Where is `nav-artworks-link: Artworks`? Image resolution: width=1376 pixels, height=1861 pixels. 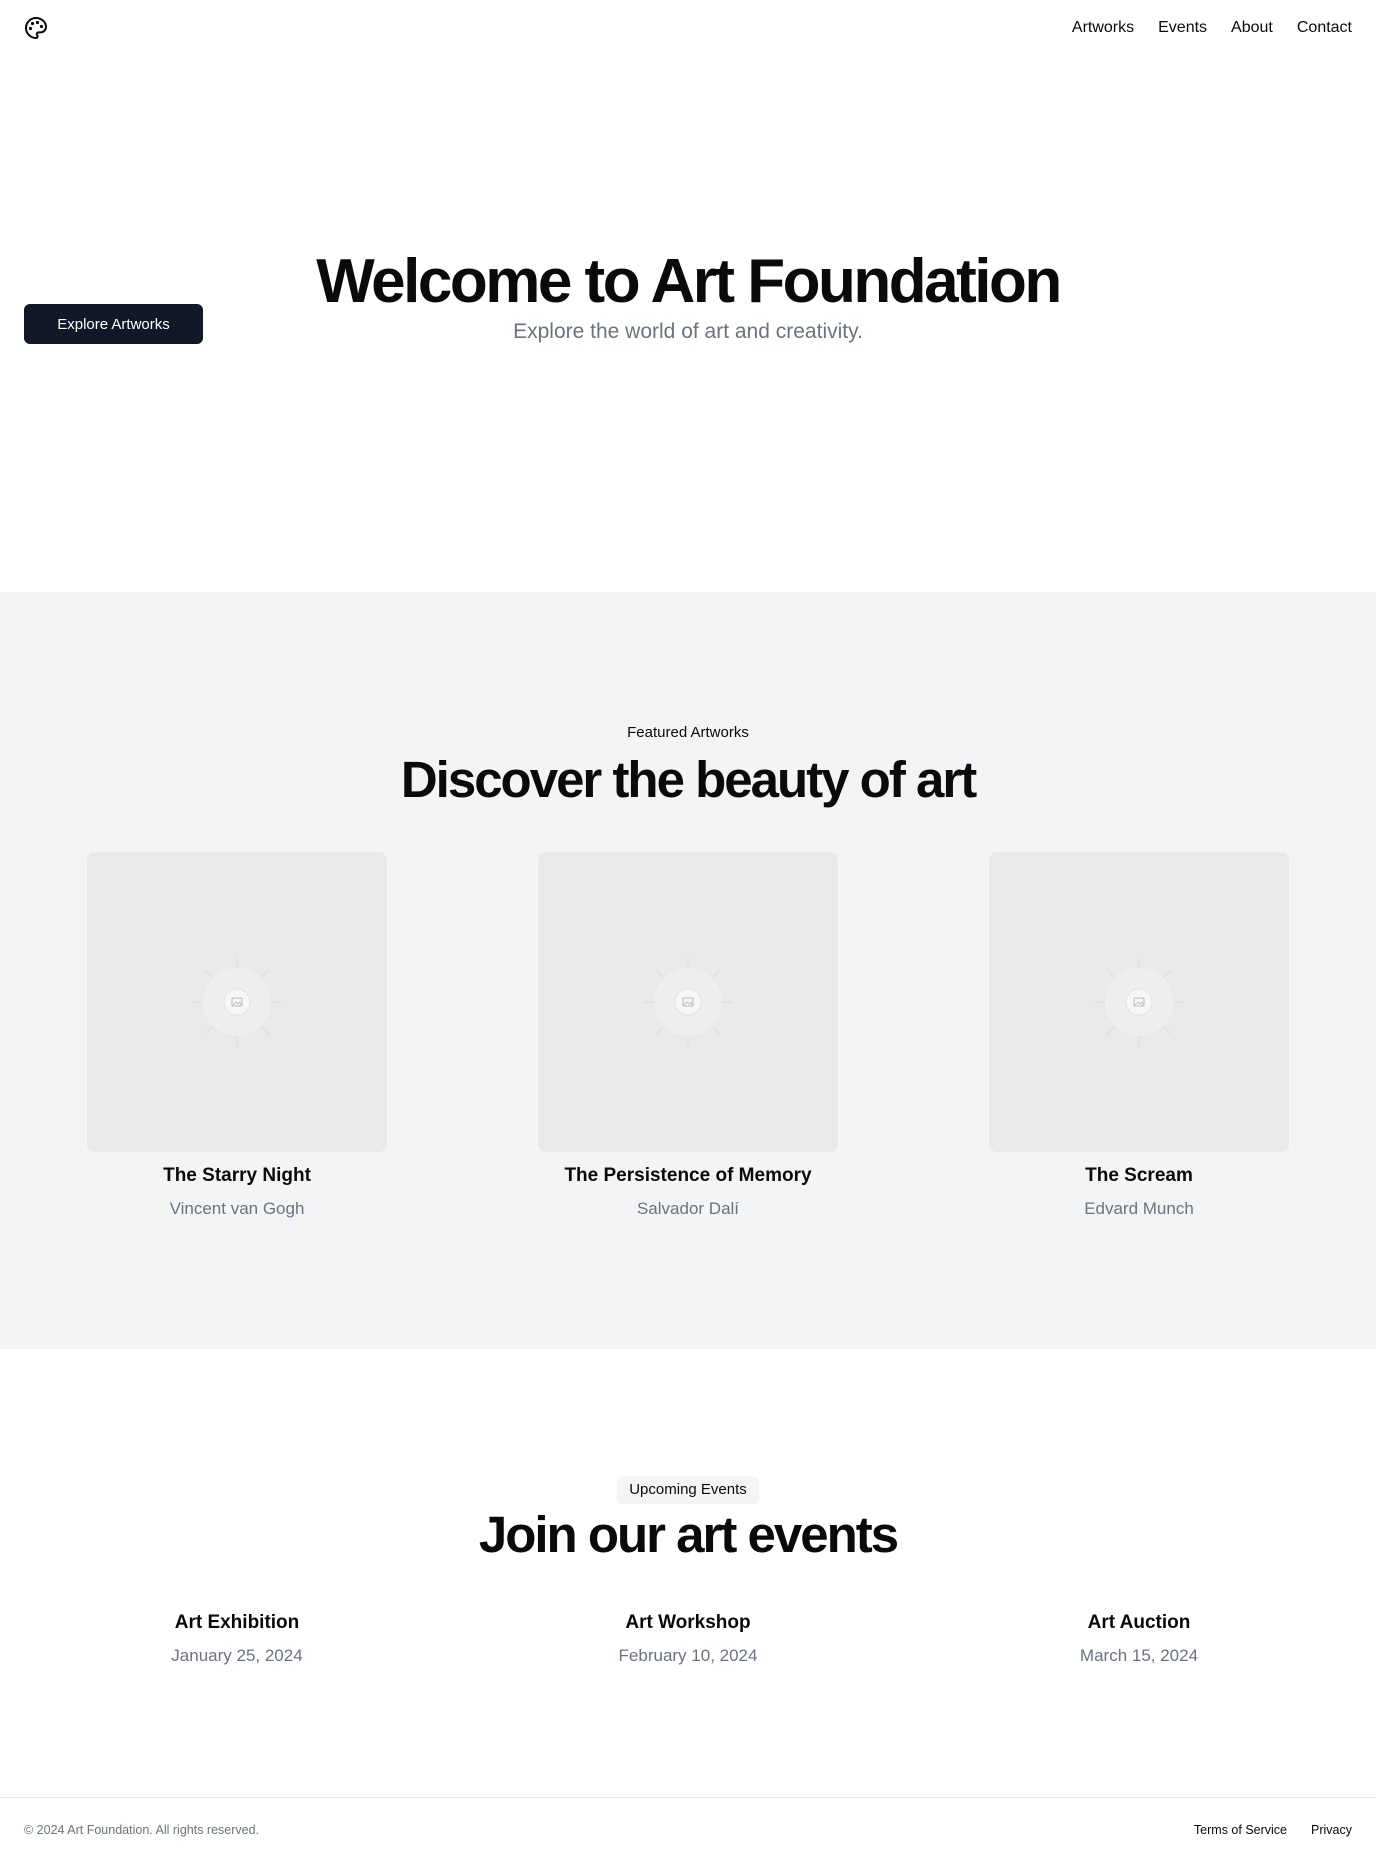
nav-artworks-link: Artworks is located at coordinates (1103, 28).